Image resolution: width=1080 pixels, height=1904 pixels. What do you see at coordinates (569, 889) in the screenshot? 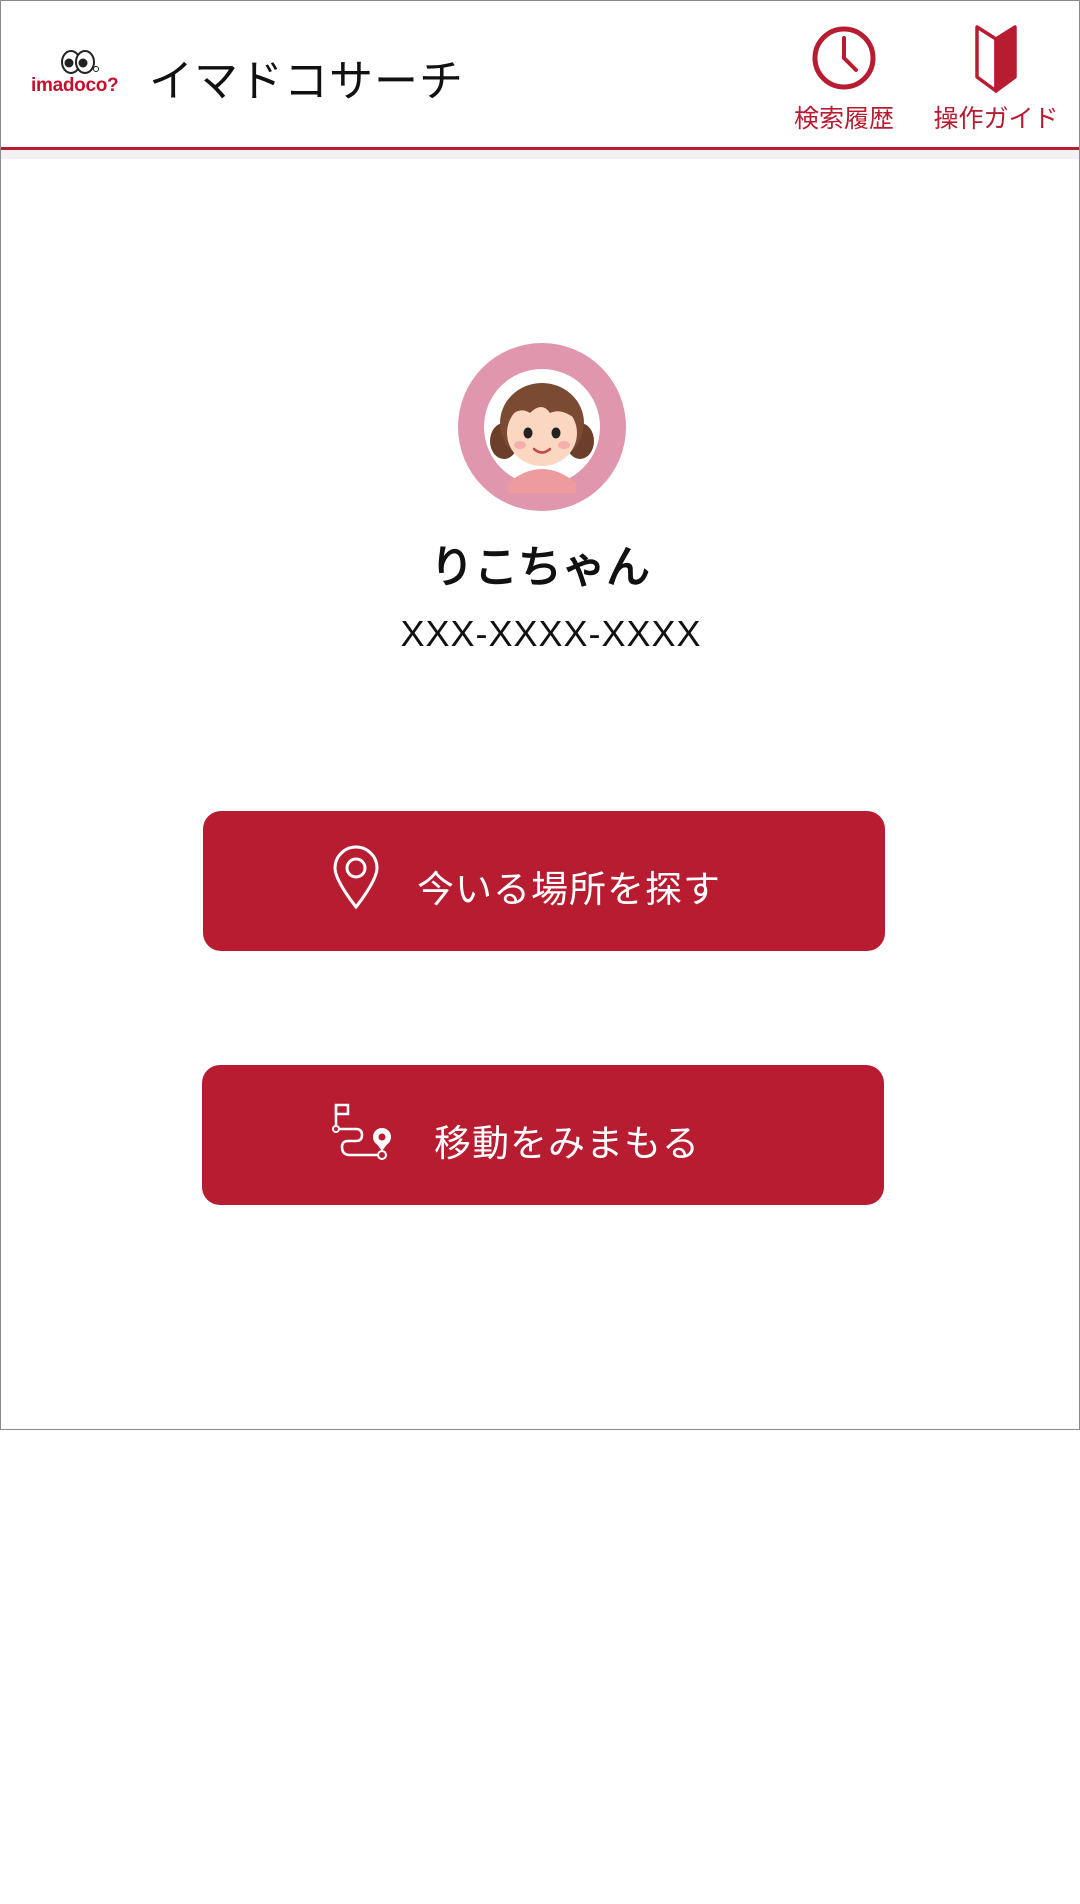
I see `find-current-location-label: 今いる場所を探す` at bounding box center [569, 889].